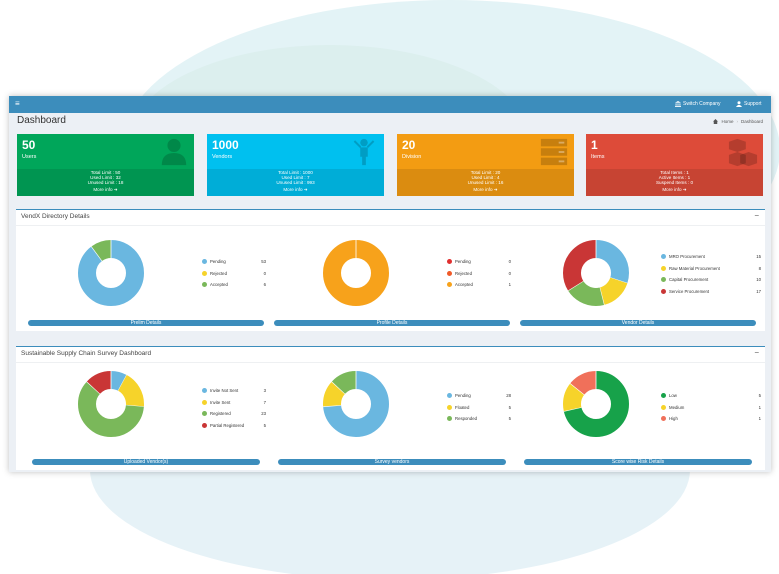  Describe the element at coordinates (711, 407) in the screenshot. I see `legend-item: Medium 1` at that location.